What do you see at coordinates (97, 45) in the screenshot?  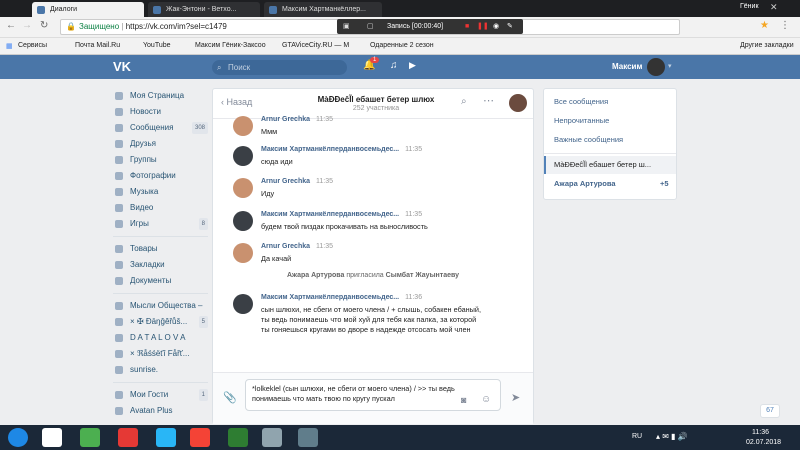 I see `bookmark-mail: Почта Mail.Ru` at bounding box center [97, 45].